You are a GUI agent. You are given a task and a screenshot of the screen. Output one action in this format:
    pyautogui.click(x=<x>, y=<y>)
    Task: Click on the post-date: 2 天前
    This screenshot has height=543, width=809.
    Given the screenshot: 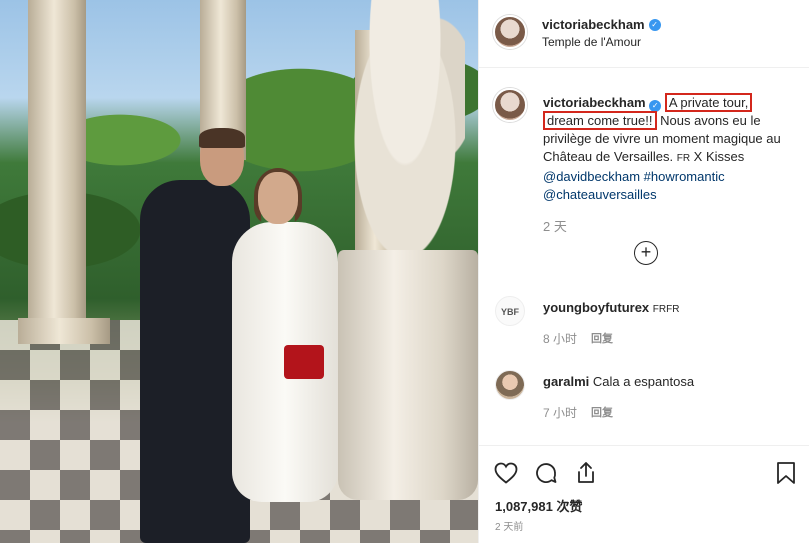 What is the action you would take?
    pyautogui.click(x=509, y=527)
    